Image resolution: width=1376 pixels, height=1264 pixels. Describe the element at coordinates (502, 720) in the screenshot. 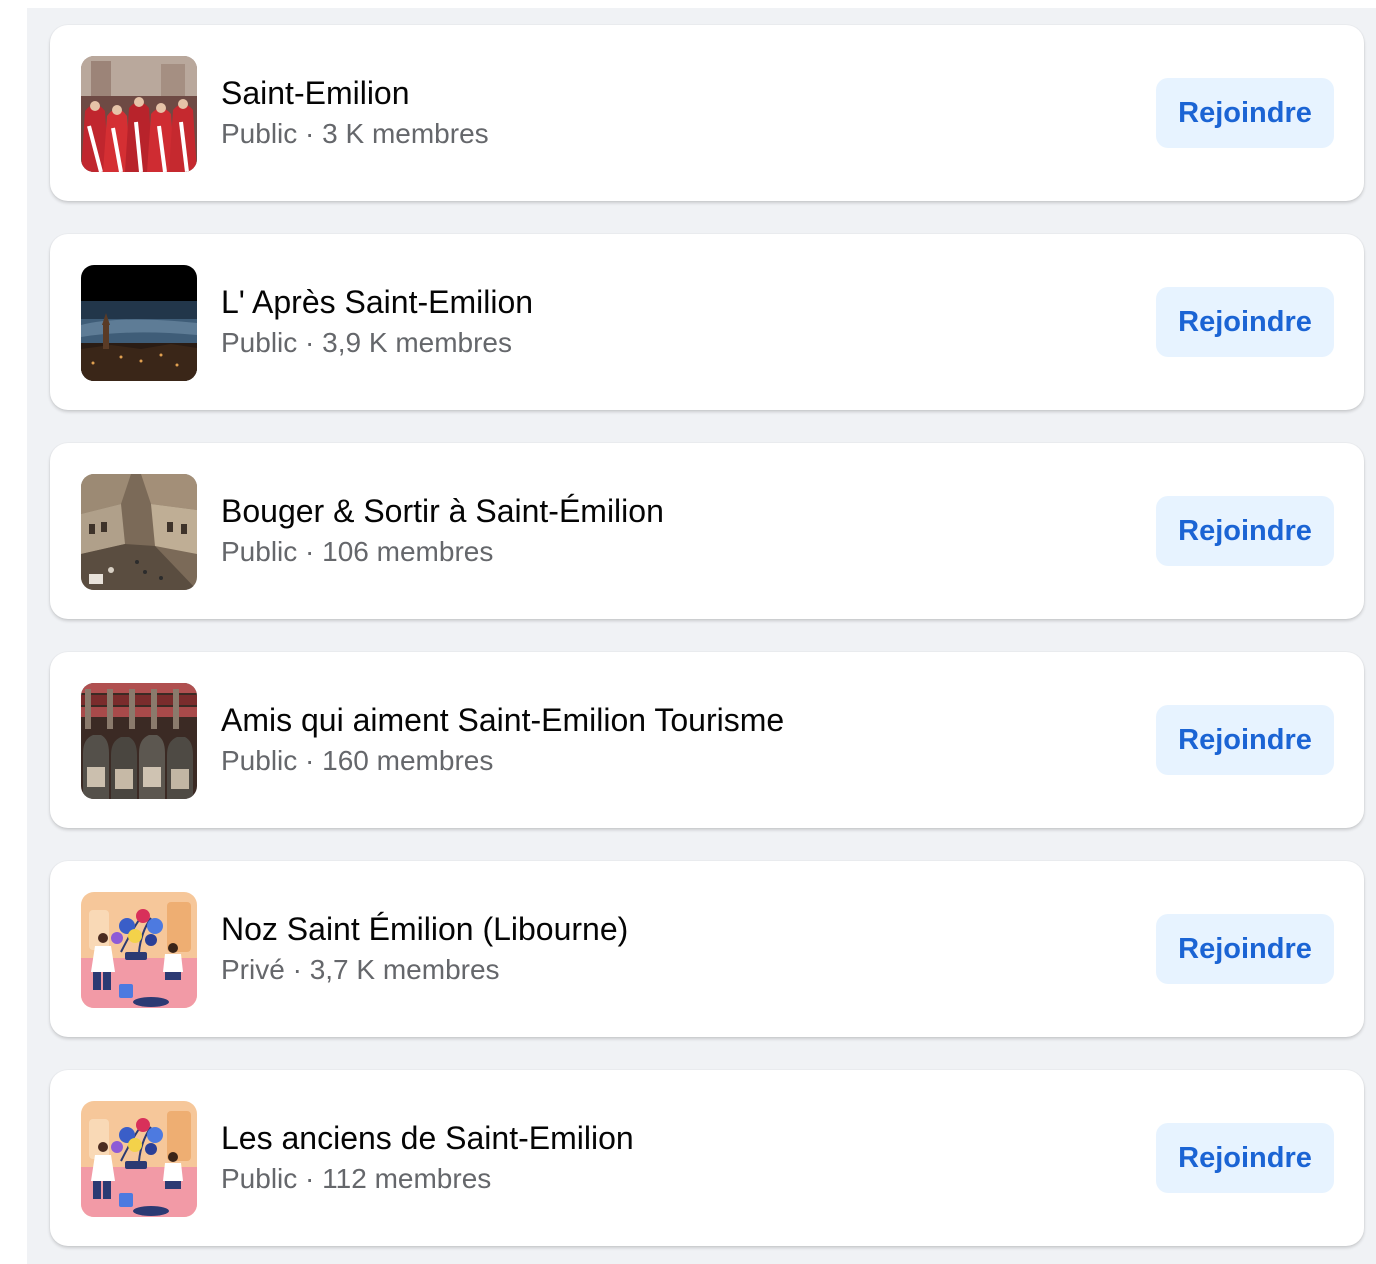

I see `group-name: Amis qui aiment Saint-Emilion Tourisme` at that location.